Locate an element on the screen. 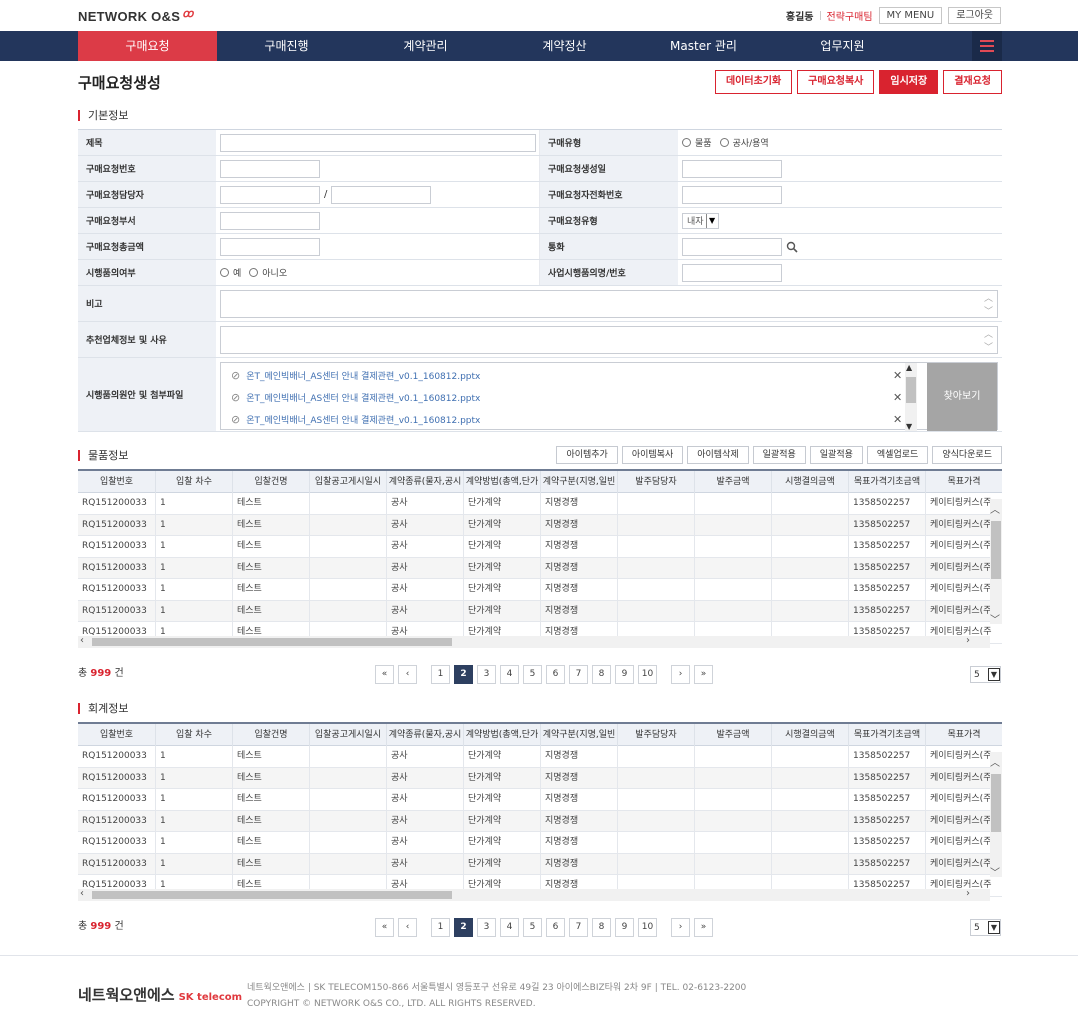 The width and height of the screenshot is (1078, 1025). column-header: 목표가격기초금액 is located at coordinates (887, 482).